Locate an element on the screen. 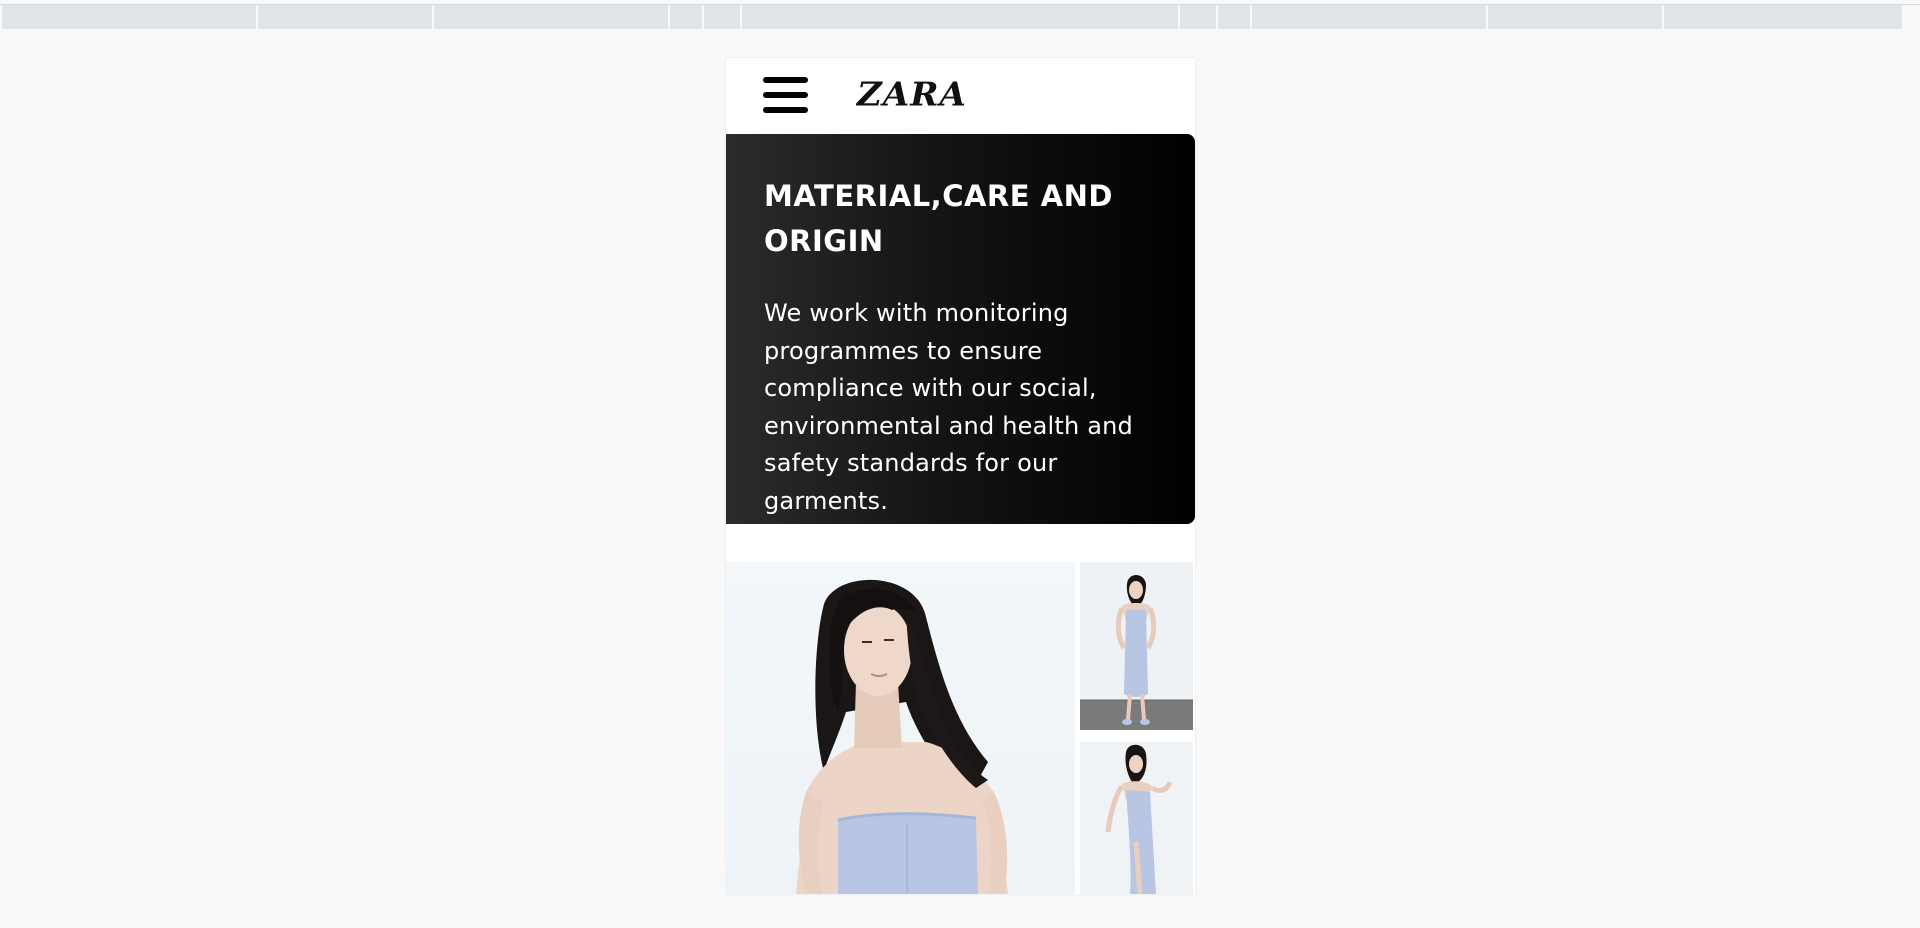  brand-logo: ZARA is located at coordinates (912, 95).